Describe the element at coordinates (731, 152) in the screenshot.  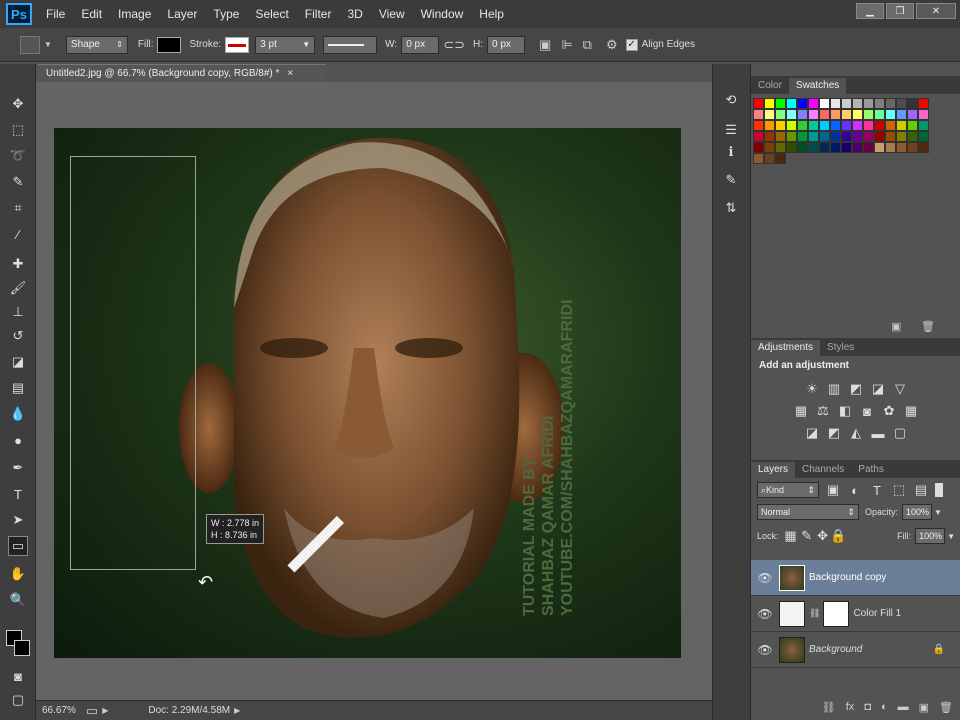
I see `info-panel-icon: ℹ` at that location.